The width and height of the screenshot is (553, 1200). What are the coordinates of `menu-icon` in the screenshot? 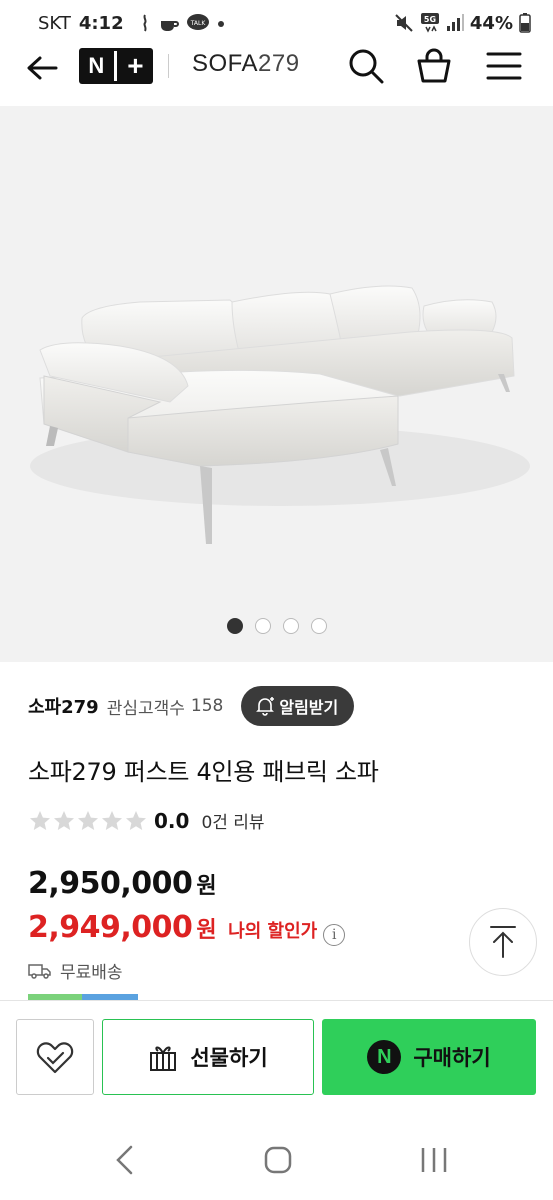 It's located at (504, 66).